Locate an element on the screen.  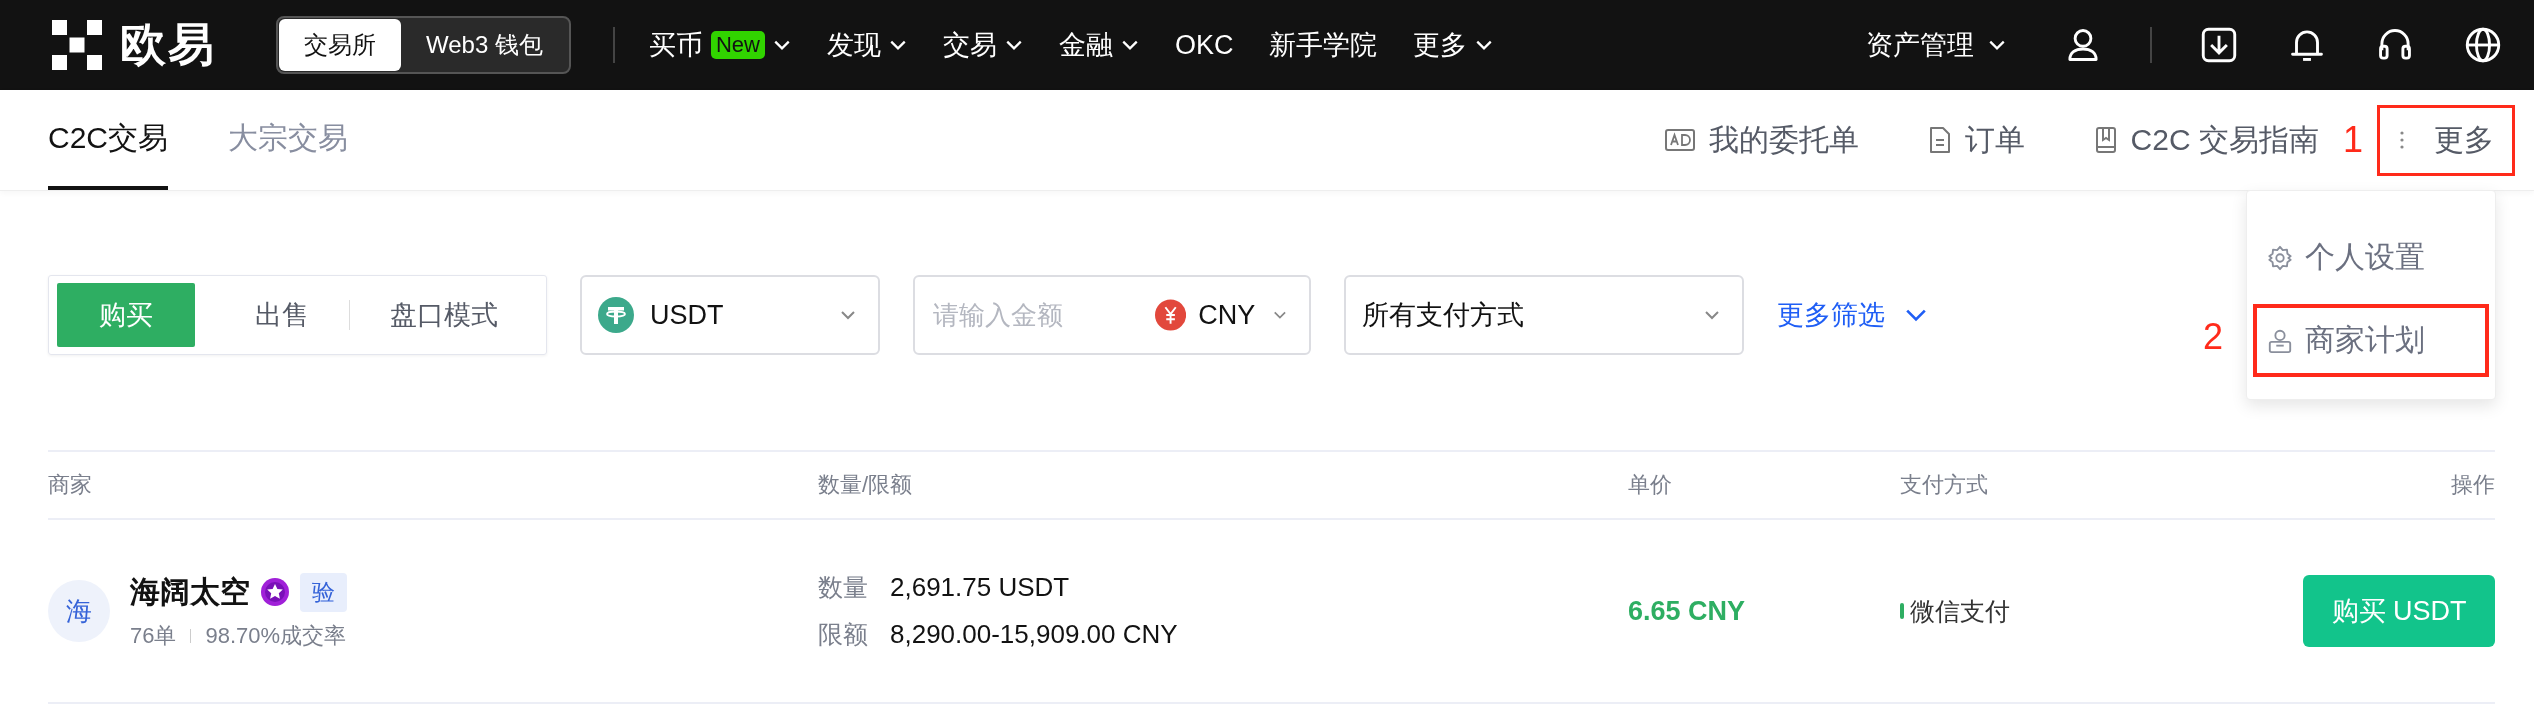
quantity-value: 2,691.75 USDT is located at coordinates (980, 587).